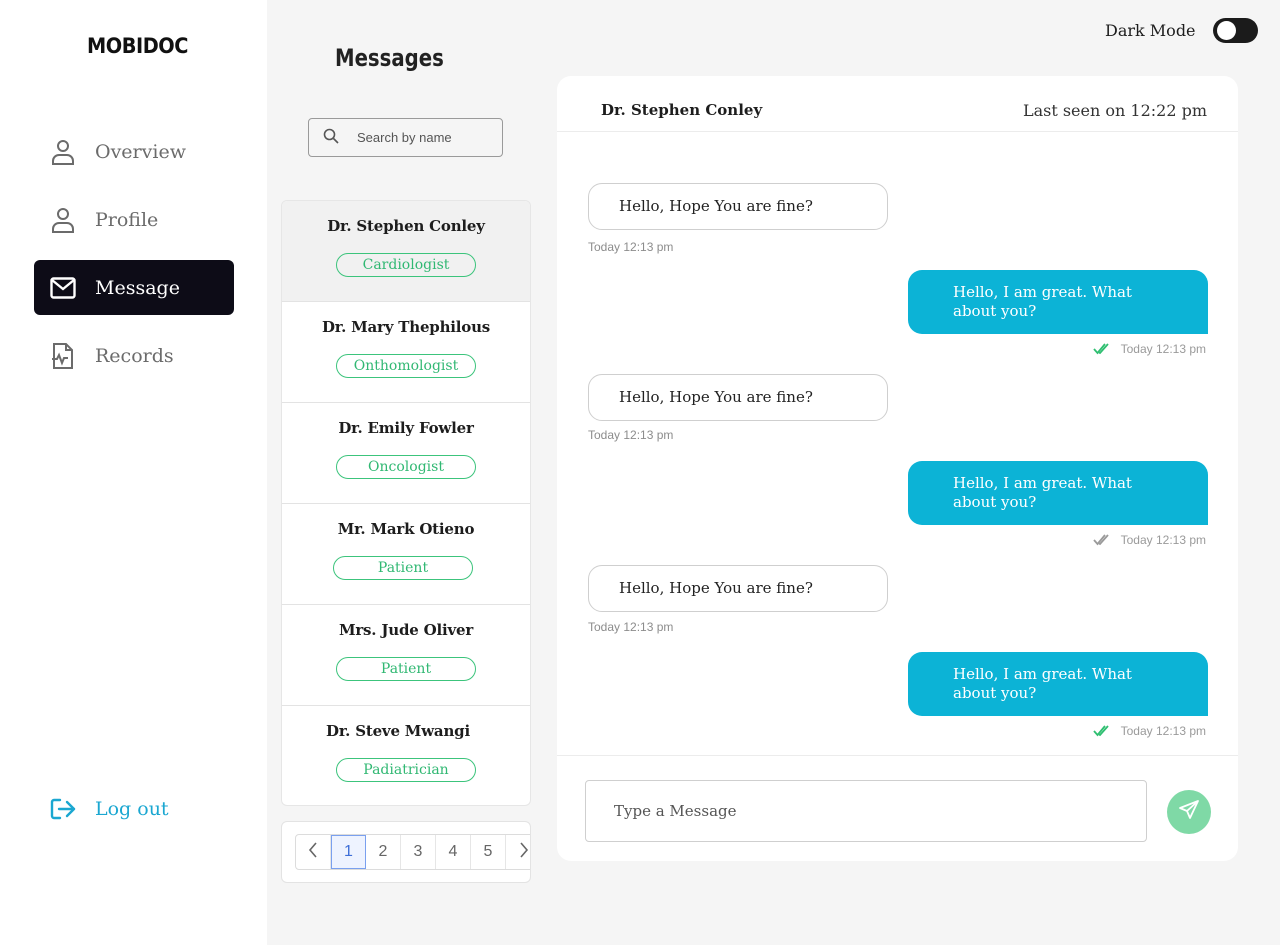  What do you see at coordinates (406, 453) in the screenshot?
I see `contact-item-emily-fowler: Dr. Emily Fowler Oncologist` at bounding box center [406, 453].